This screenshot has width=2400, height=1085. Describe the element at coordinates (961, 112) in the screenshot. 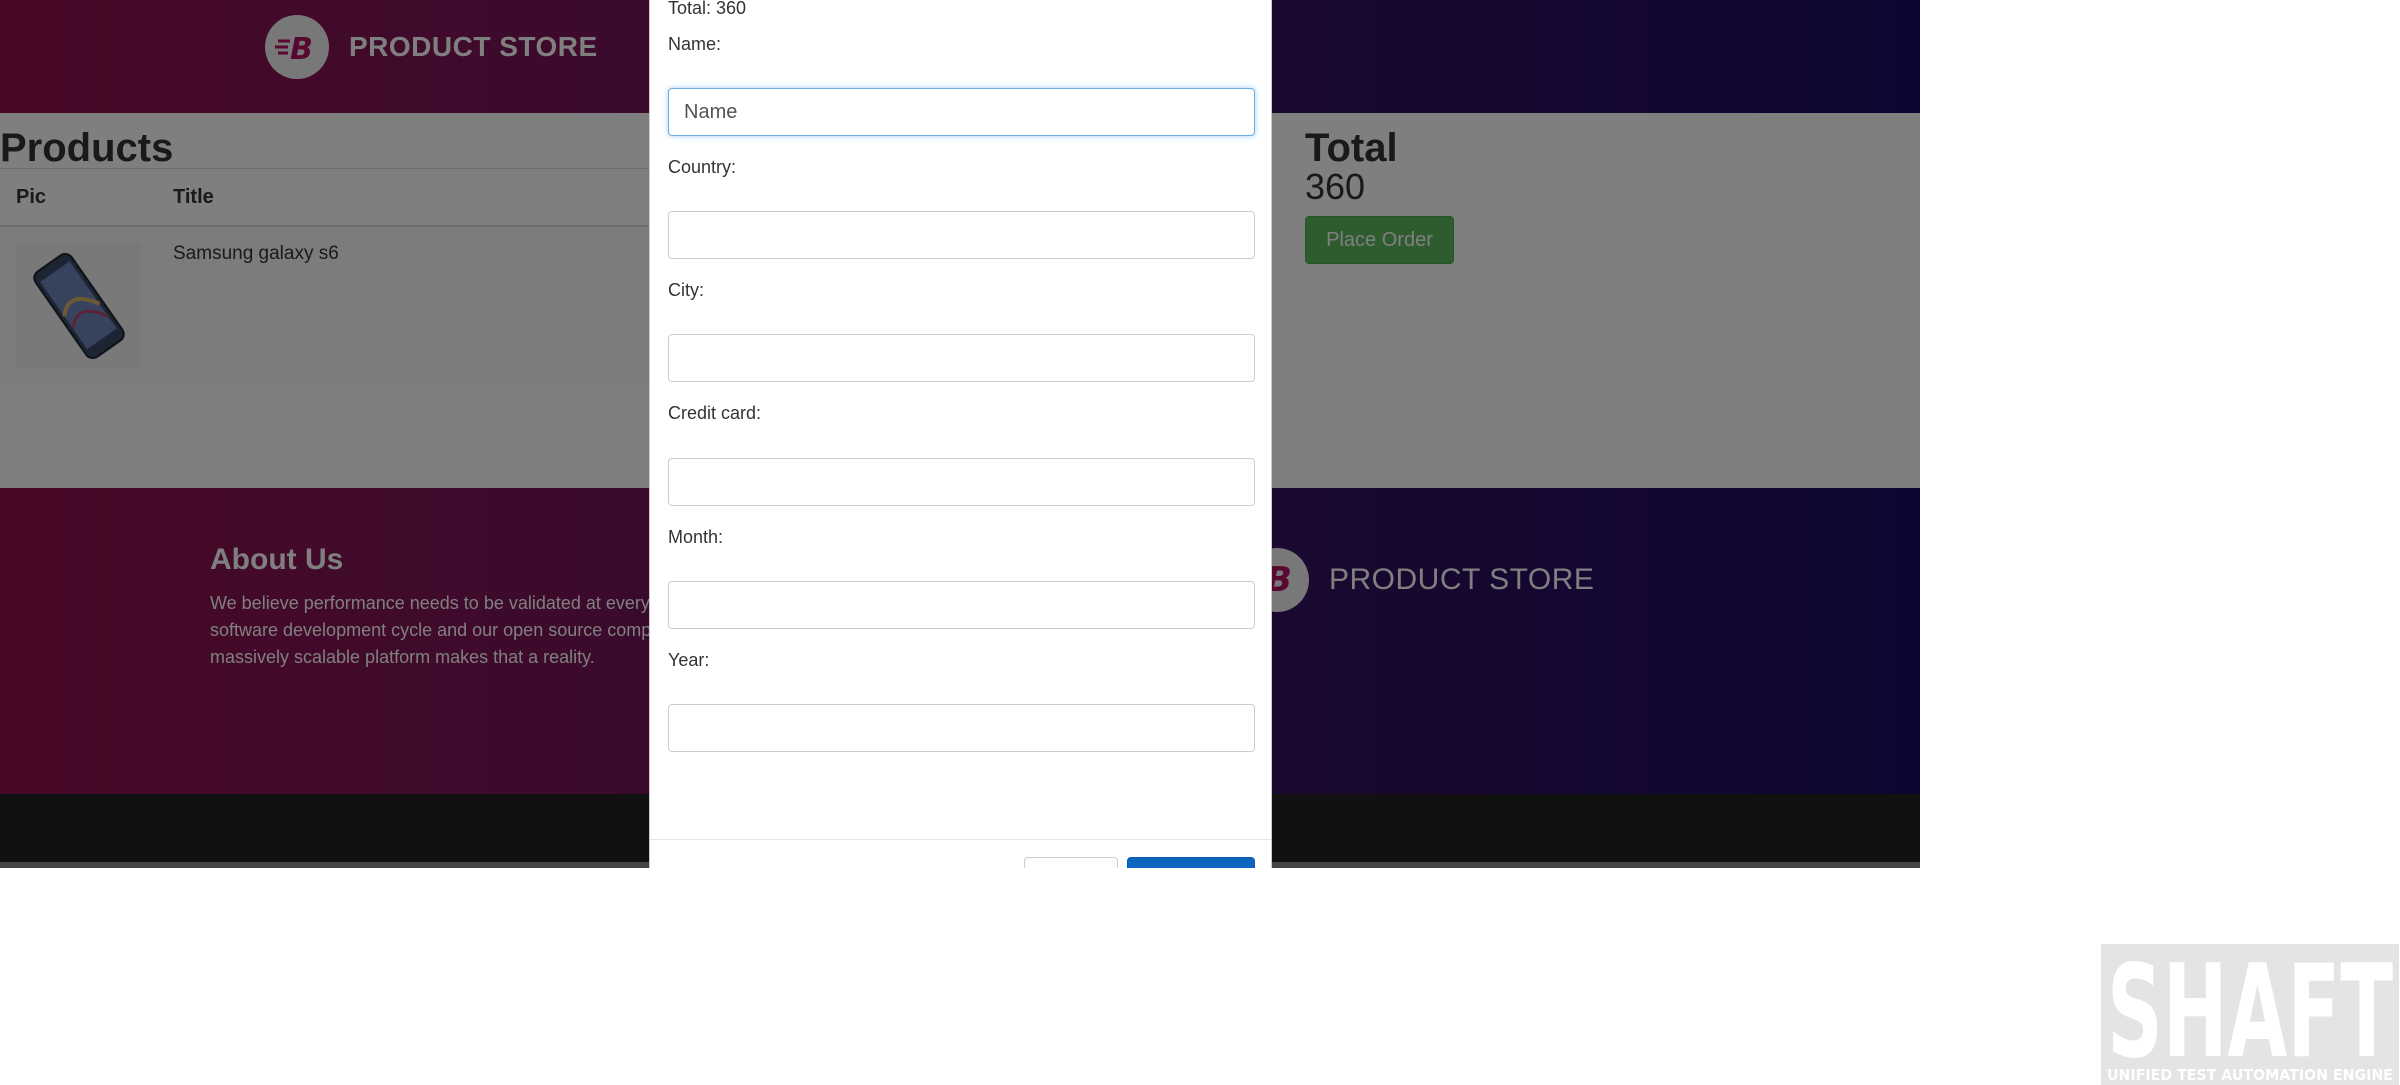

I see `name-input` at that location.